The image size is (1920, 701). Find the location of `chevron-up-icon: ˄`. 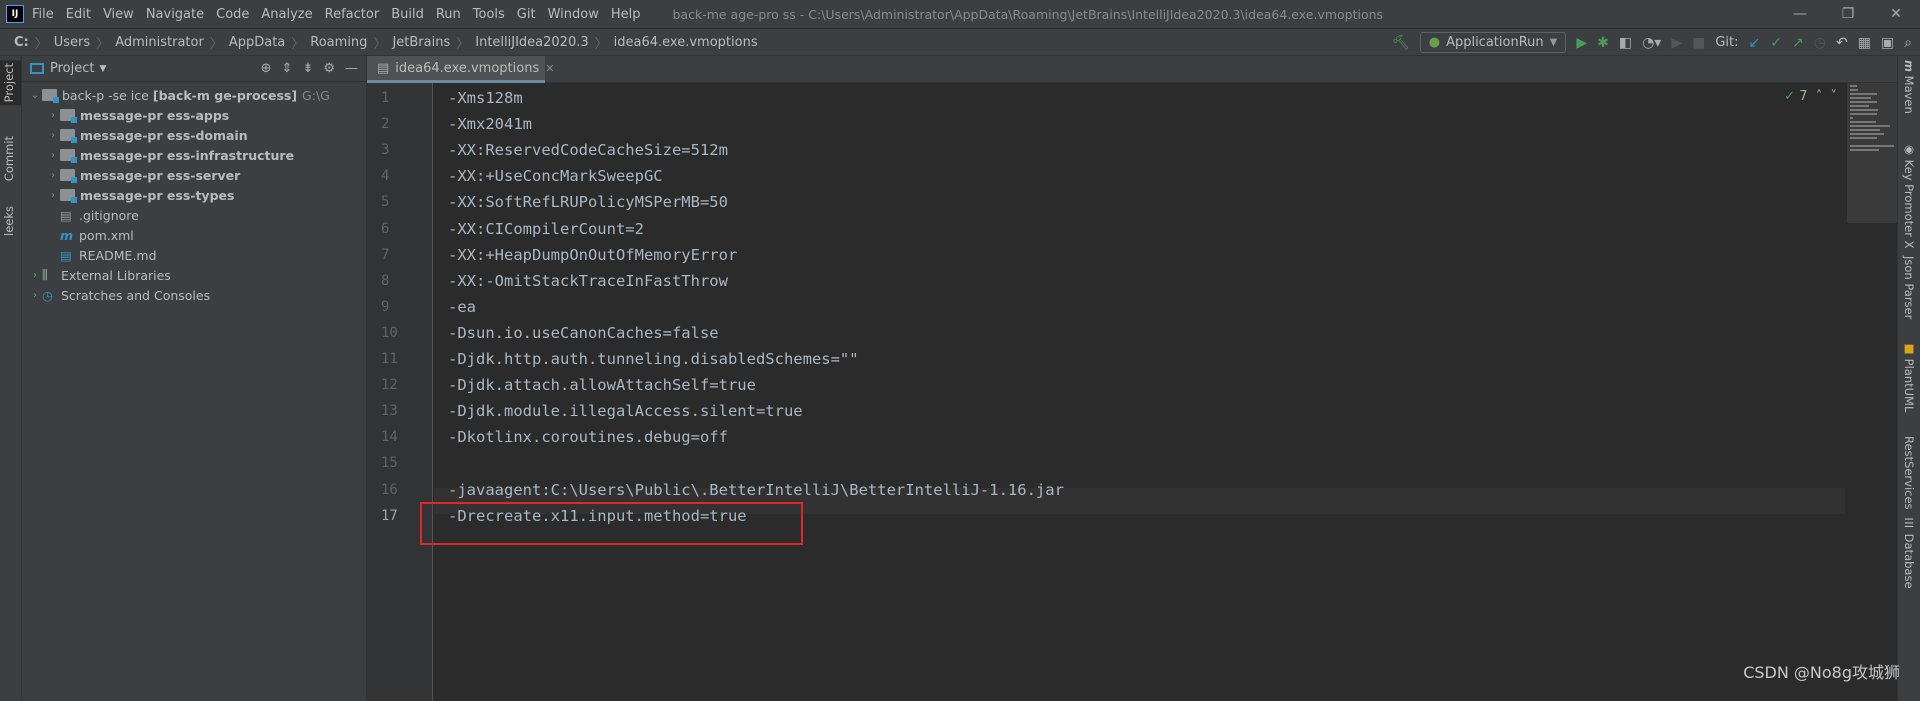

chevron-up-icon: ˄ is located at coordinates (1819, 96).